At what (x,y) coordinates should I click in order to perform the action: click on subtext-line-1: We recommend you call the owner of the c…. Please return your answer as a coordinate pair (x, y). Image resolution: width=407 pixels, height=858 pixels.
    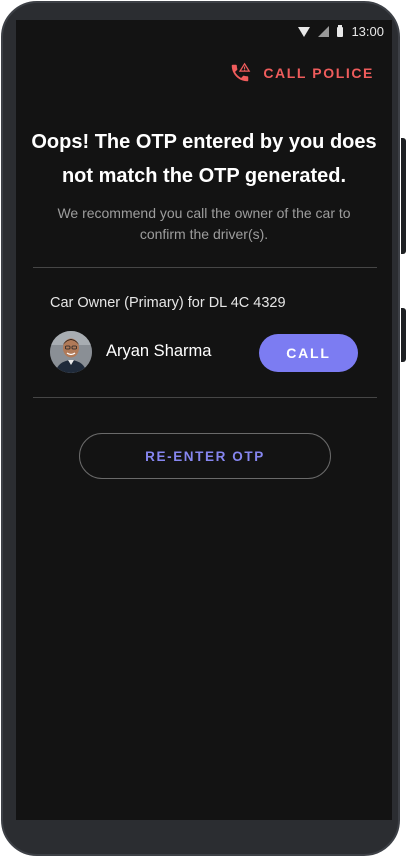
    Looking at the image, I should click on (204, 213).